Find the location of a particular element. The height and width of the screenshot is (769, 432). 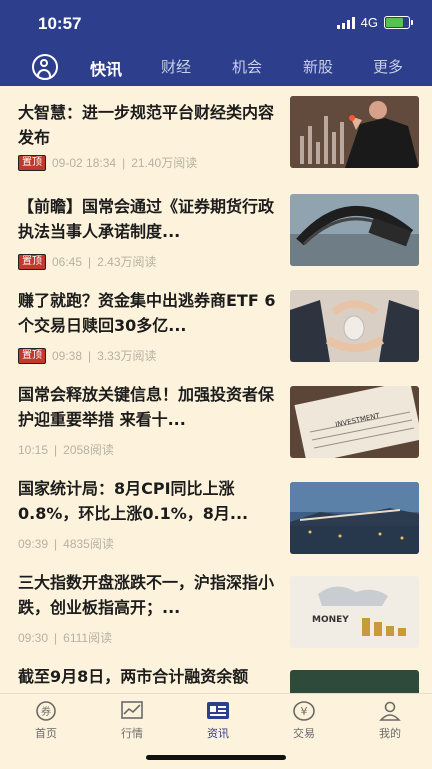

tab-jihui: 机会 is located at coordinates (247, 66).